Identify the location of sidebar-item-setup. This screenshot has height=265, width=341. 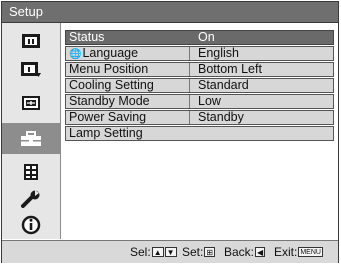
(31, 138).